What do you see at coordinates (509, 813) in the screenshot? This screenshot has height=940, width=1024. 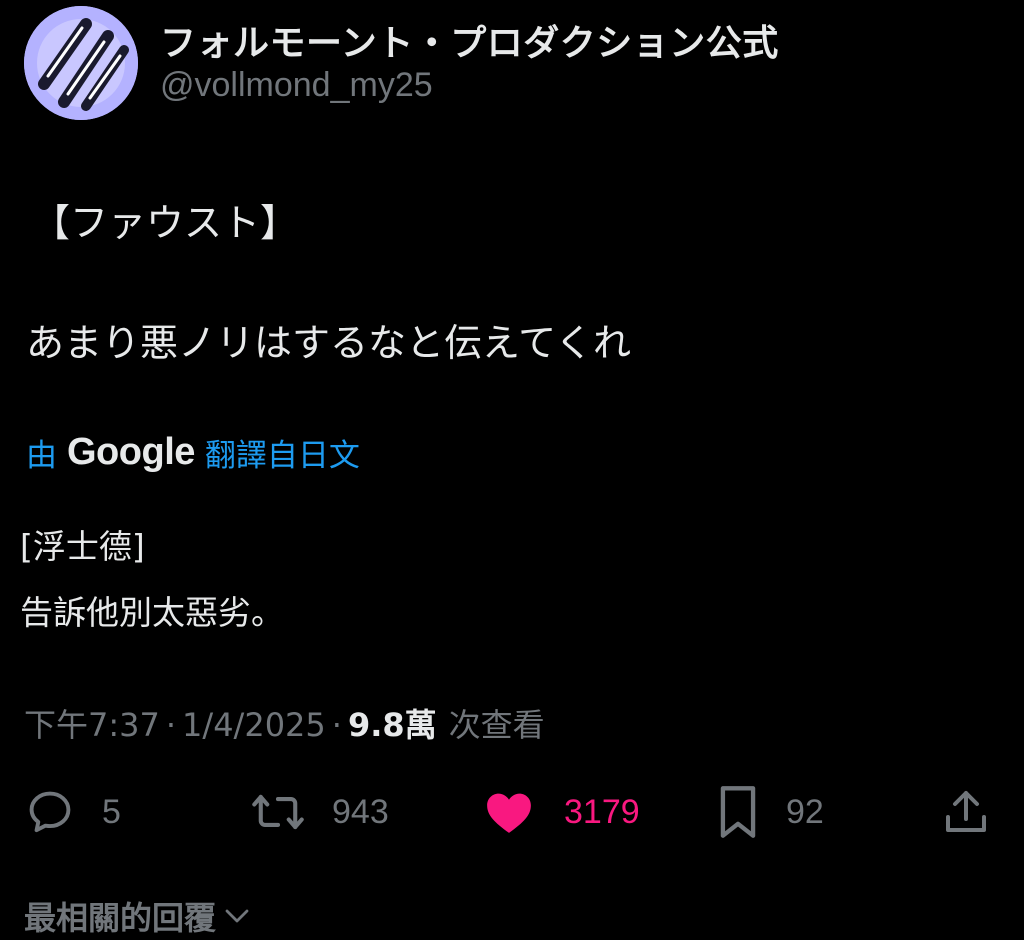 I see `heart-icon` at bounding box center [509, 813].